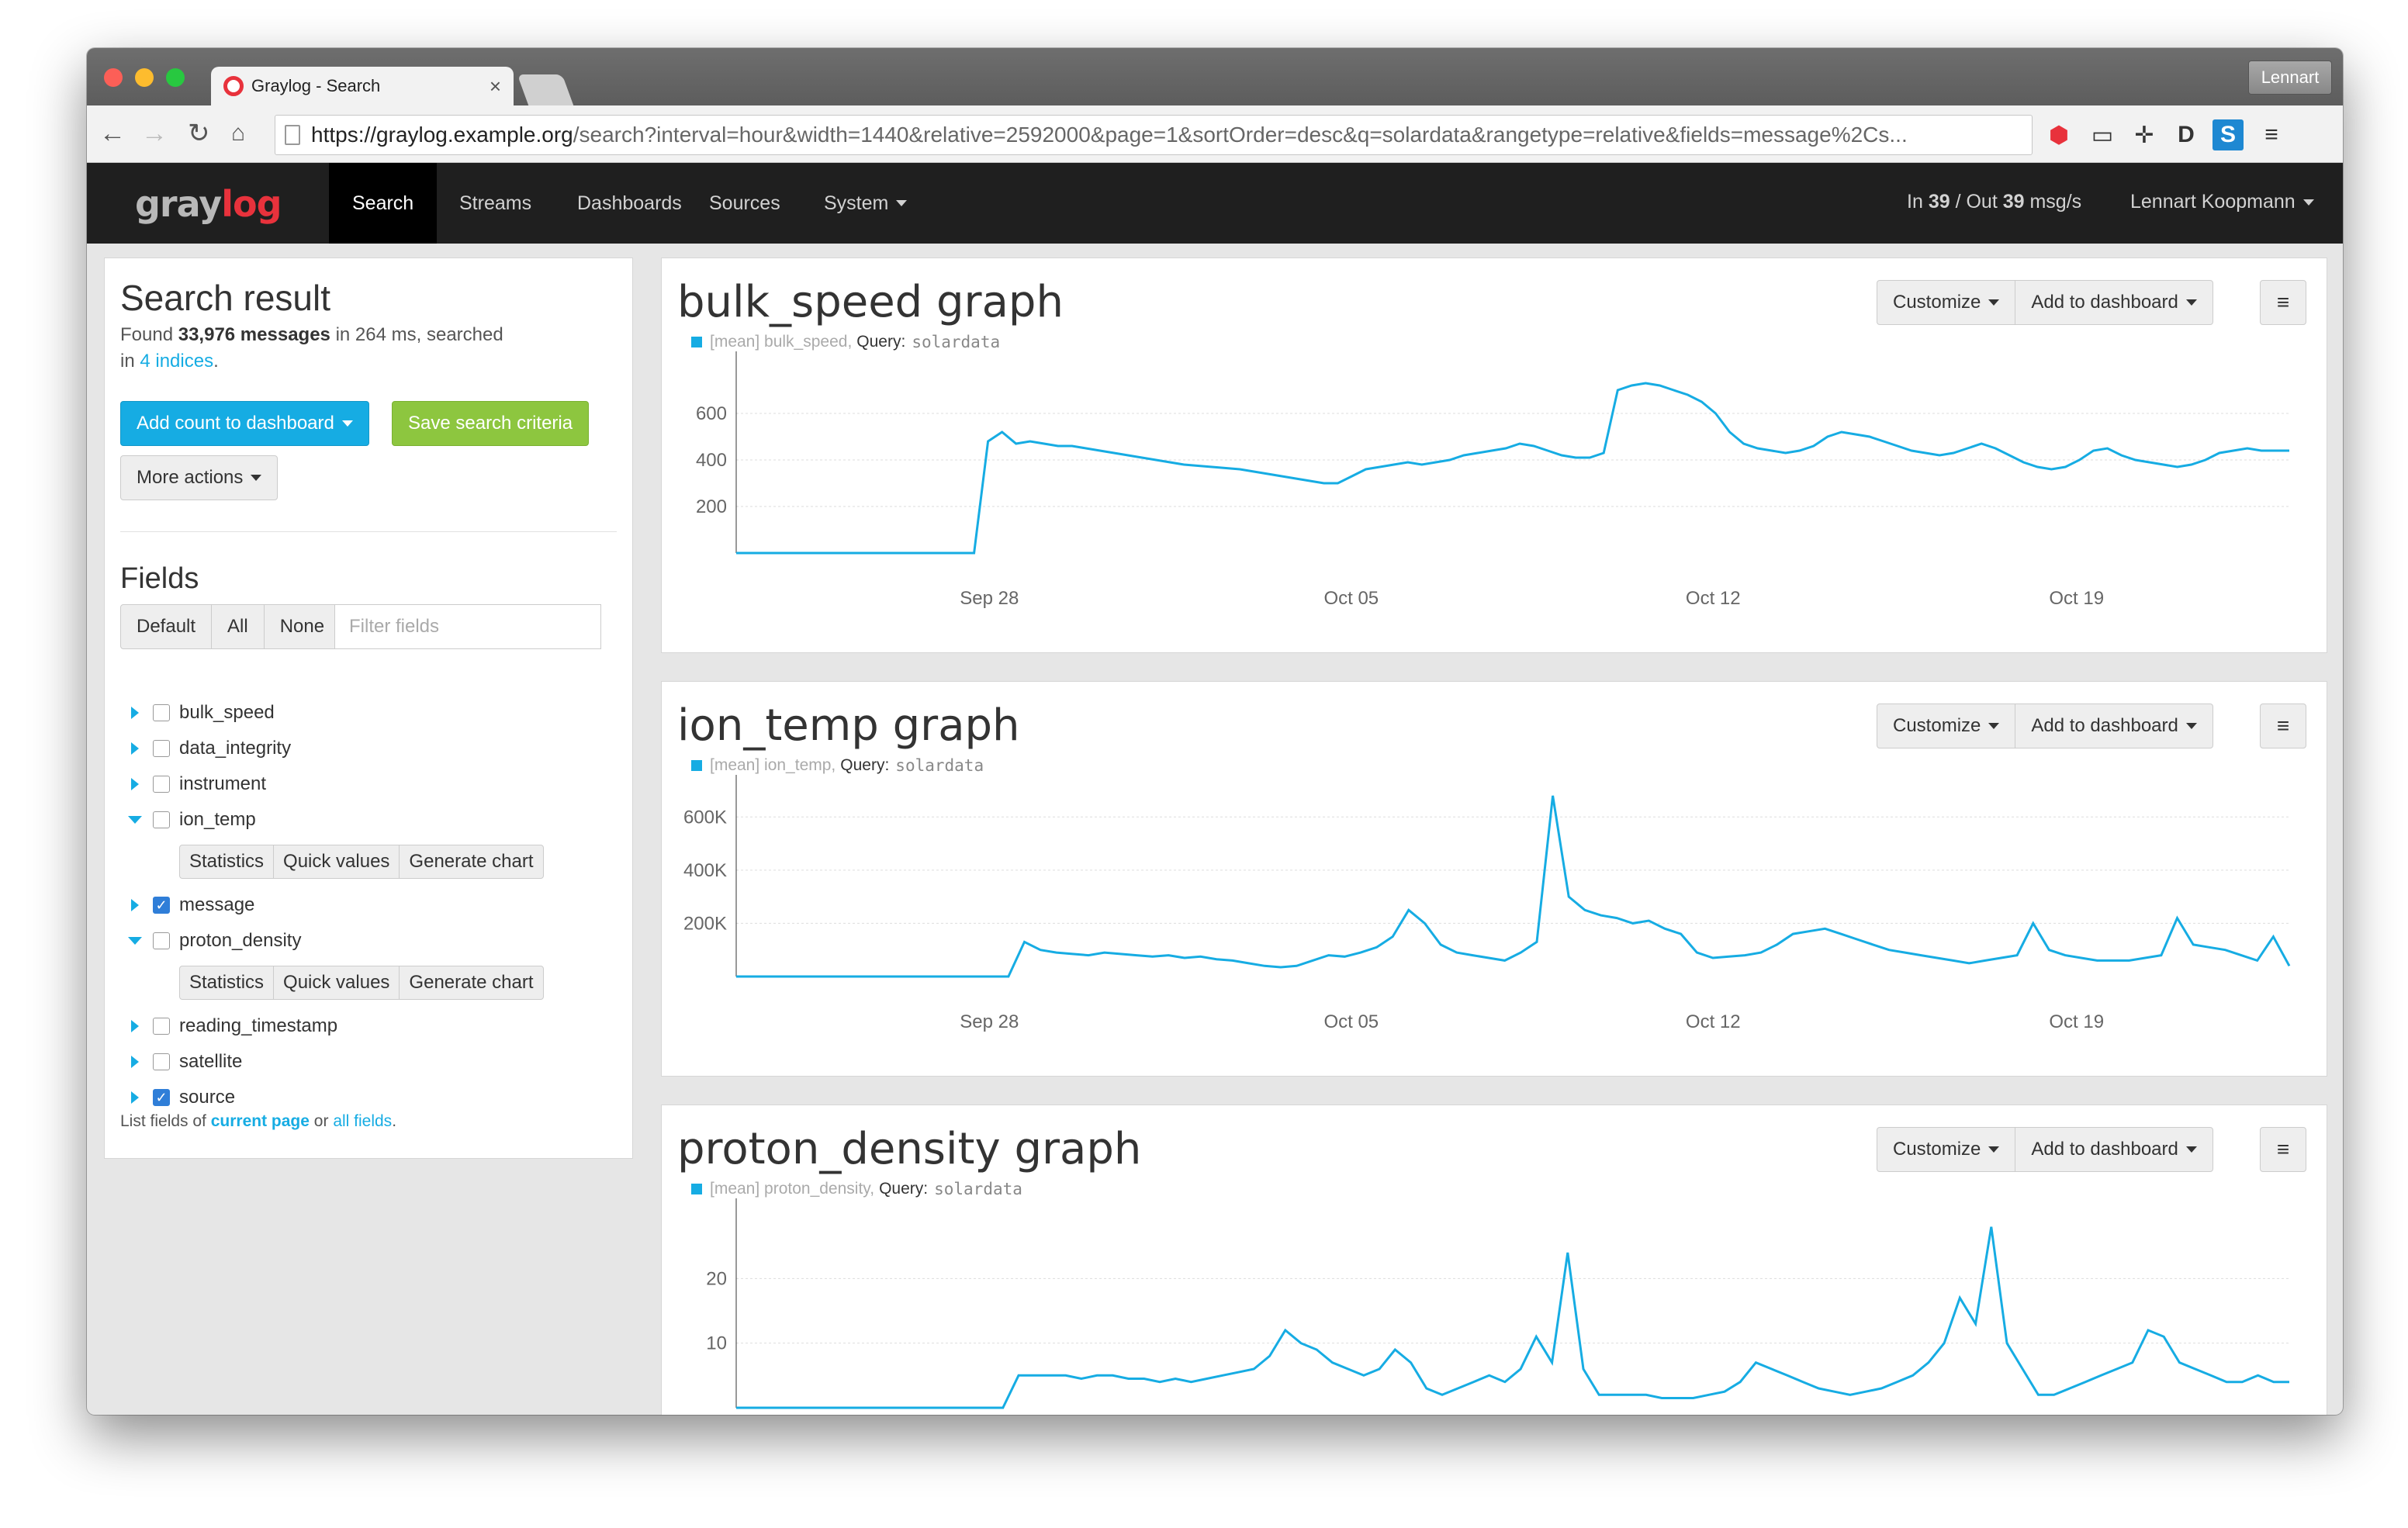 This screenshot has height=1528, width=2408. I want to click on profile-badge: Lennart, so click(2290, 77).